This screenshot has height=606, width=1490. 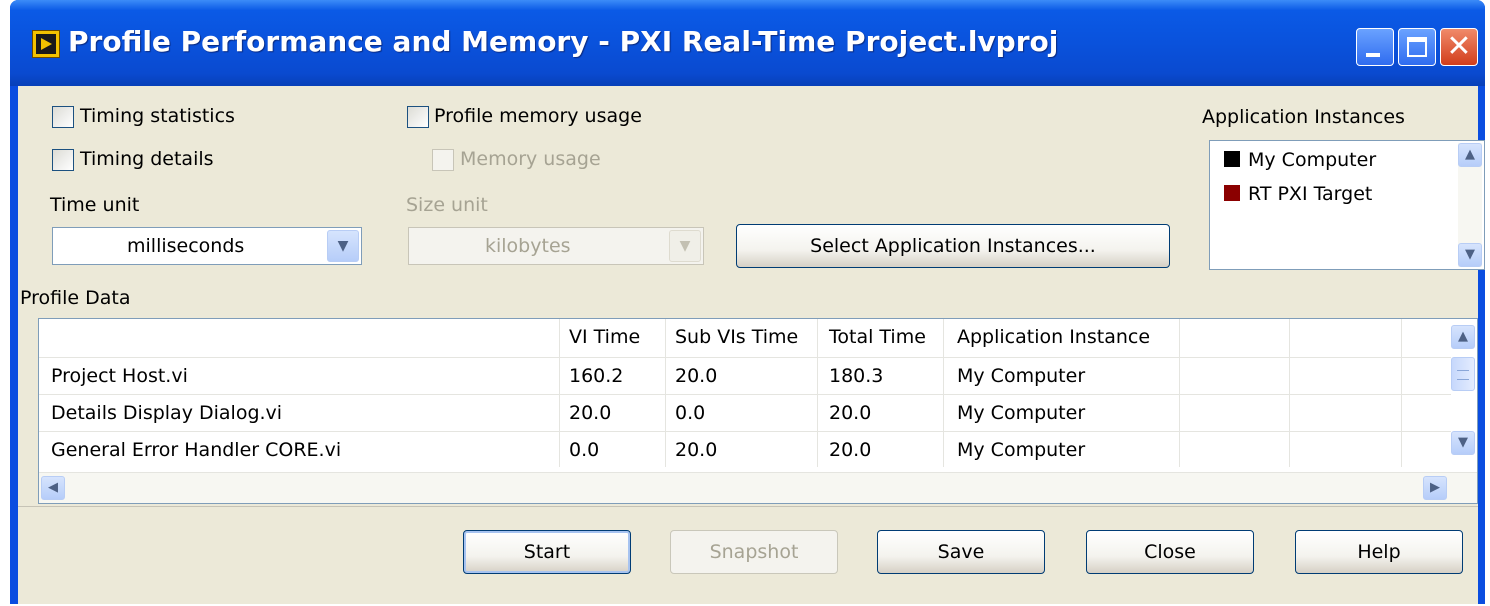 I want to click on snapshot-button: Snapshot, so click(x=754, y=552).